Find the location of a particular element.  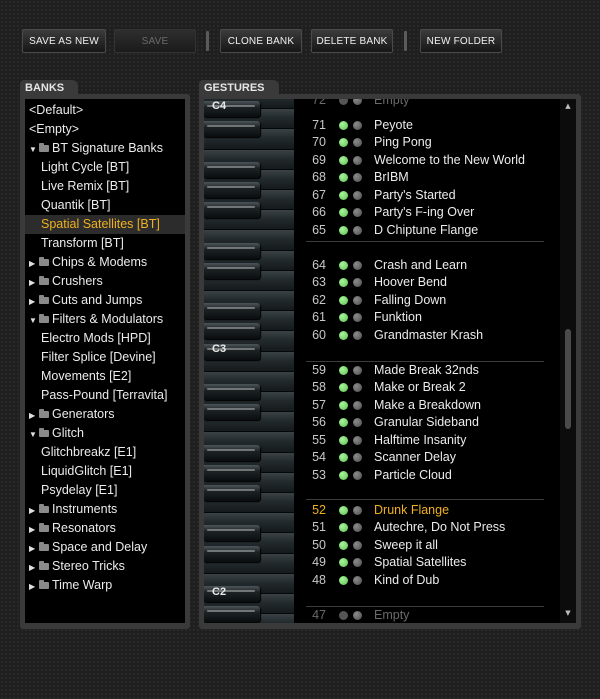

bank-folder: ▶ Time Warp is located at coordinates (105, 585).